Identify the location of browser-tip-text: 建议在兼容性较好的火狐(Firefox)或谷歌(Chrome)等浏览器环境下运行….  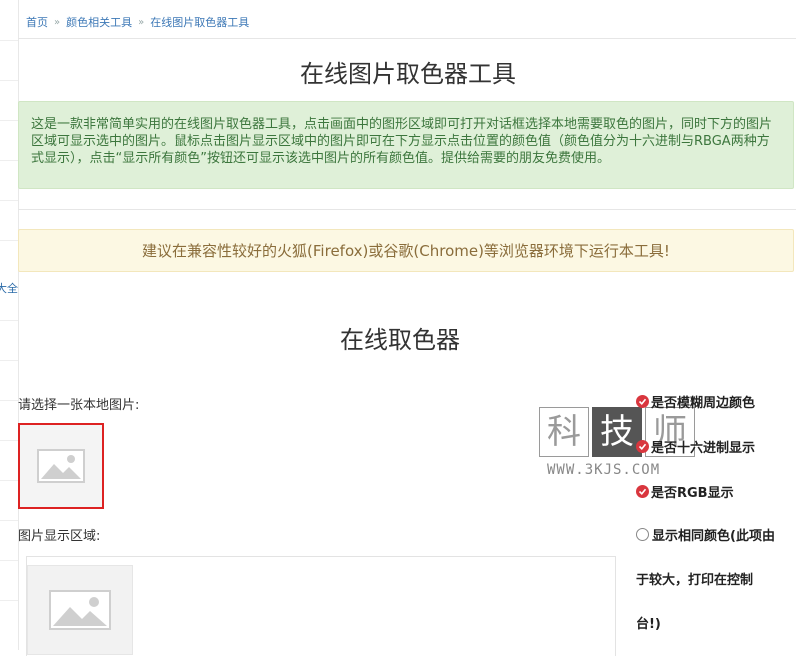
(406, 251).